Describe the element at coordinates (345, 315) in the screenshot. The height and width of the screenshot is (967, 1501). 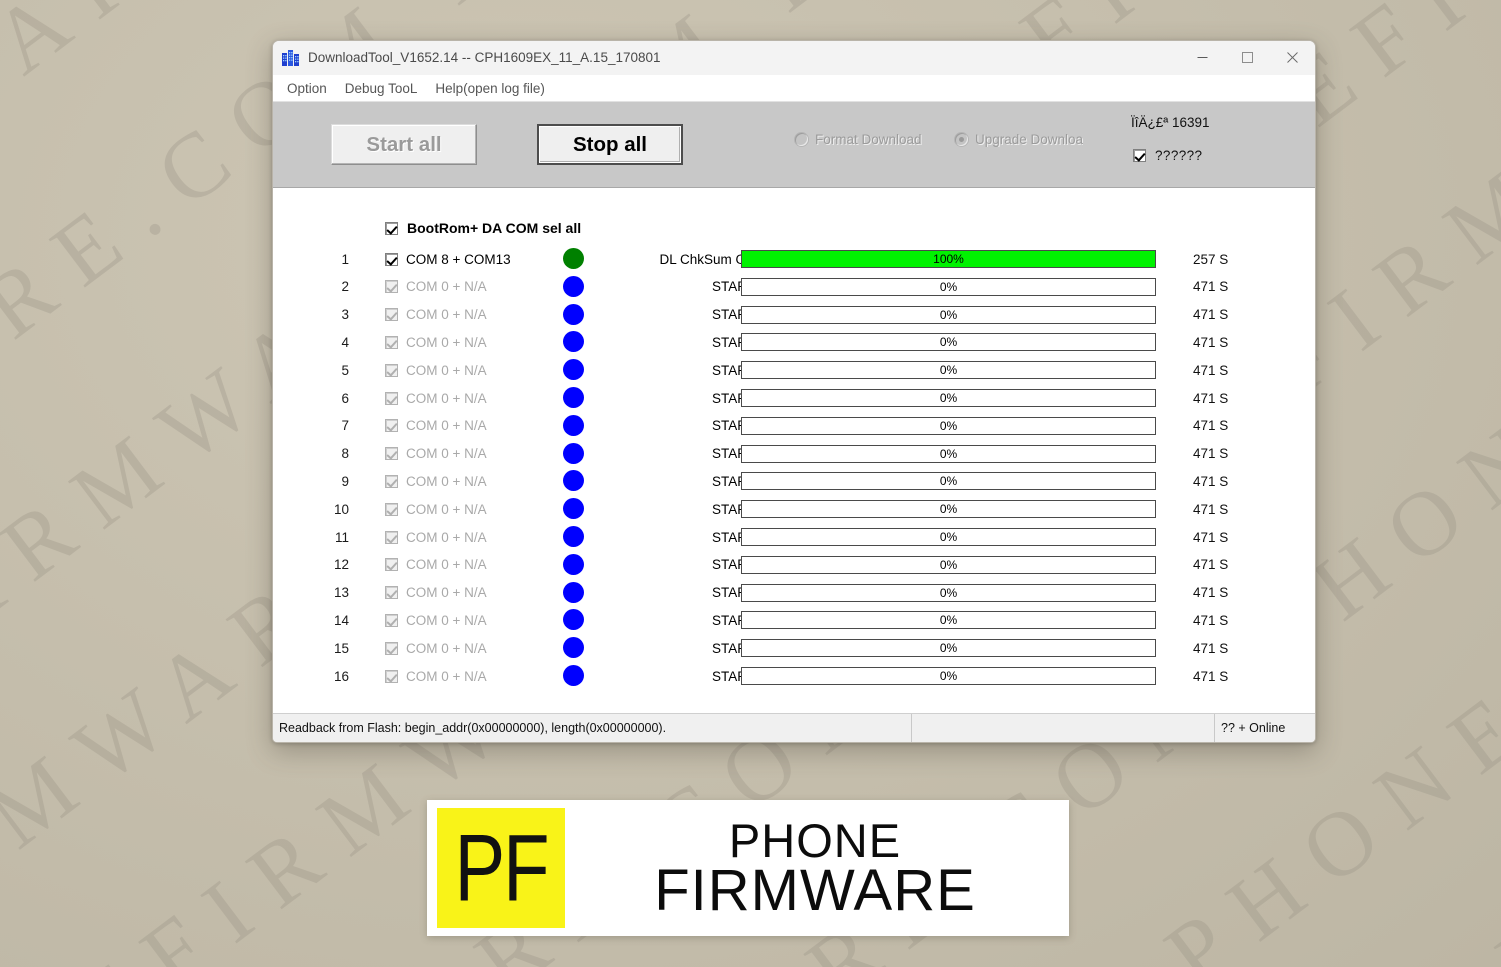
I see `port-row-index: 3` at that location.